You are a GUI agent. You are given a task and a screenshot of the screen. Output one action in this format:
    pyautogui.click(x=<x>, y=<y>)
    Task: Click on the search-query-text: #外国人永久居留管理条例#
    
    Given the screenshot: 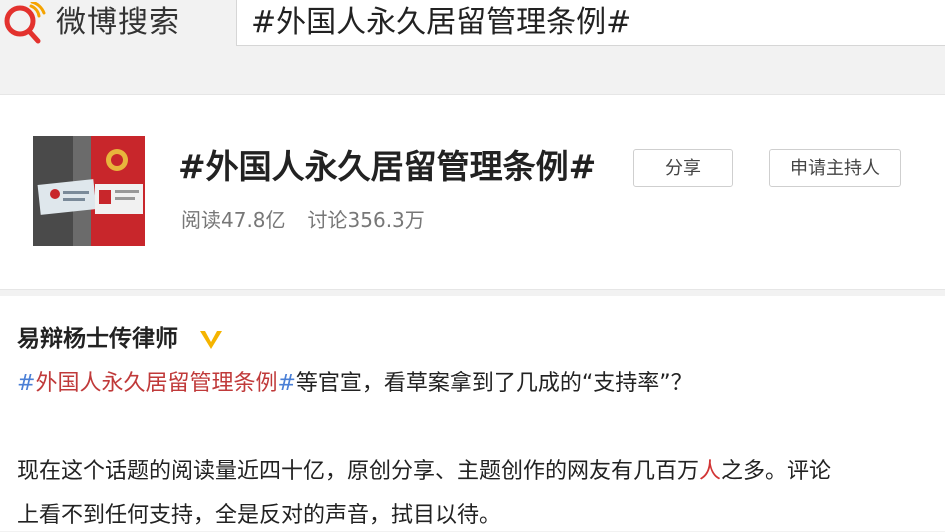 What is the action you would take?
    pyautogui.click(x=441, y=23)
    